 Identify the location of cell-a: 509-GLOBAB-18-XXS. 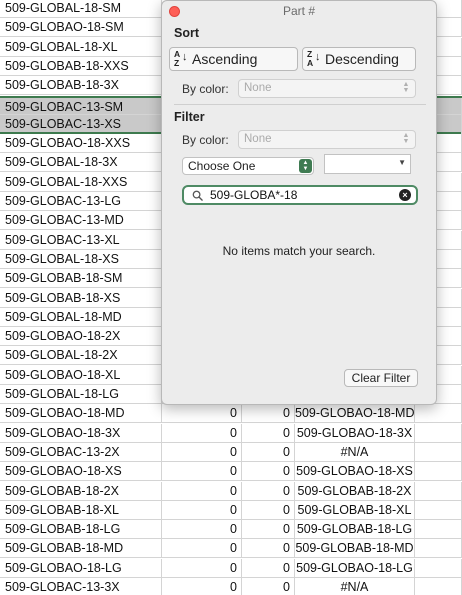
(81, 66).